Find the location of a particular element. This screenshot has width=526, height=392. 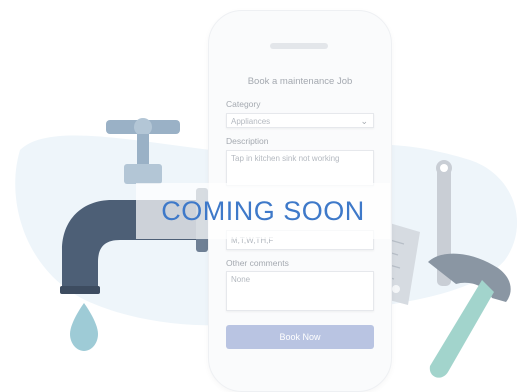

chevron-down-icon: ⌄ is located at coordinates (364, 121).